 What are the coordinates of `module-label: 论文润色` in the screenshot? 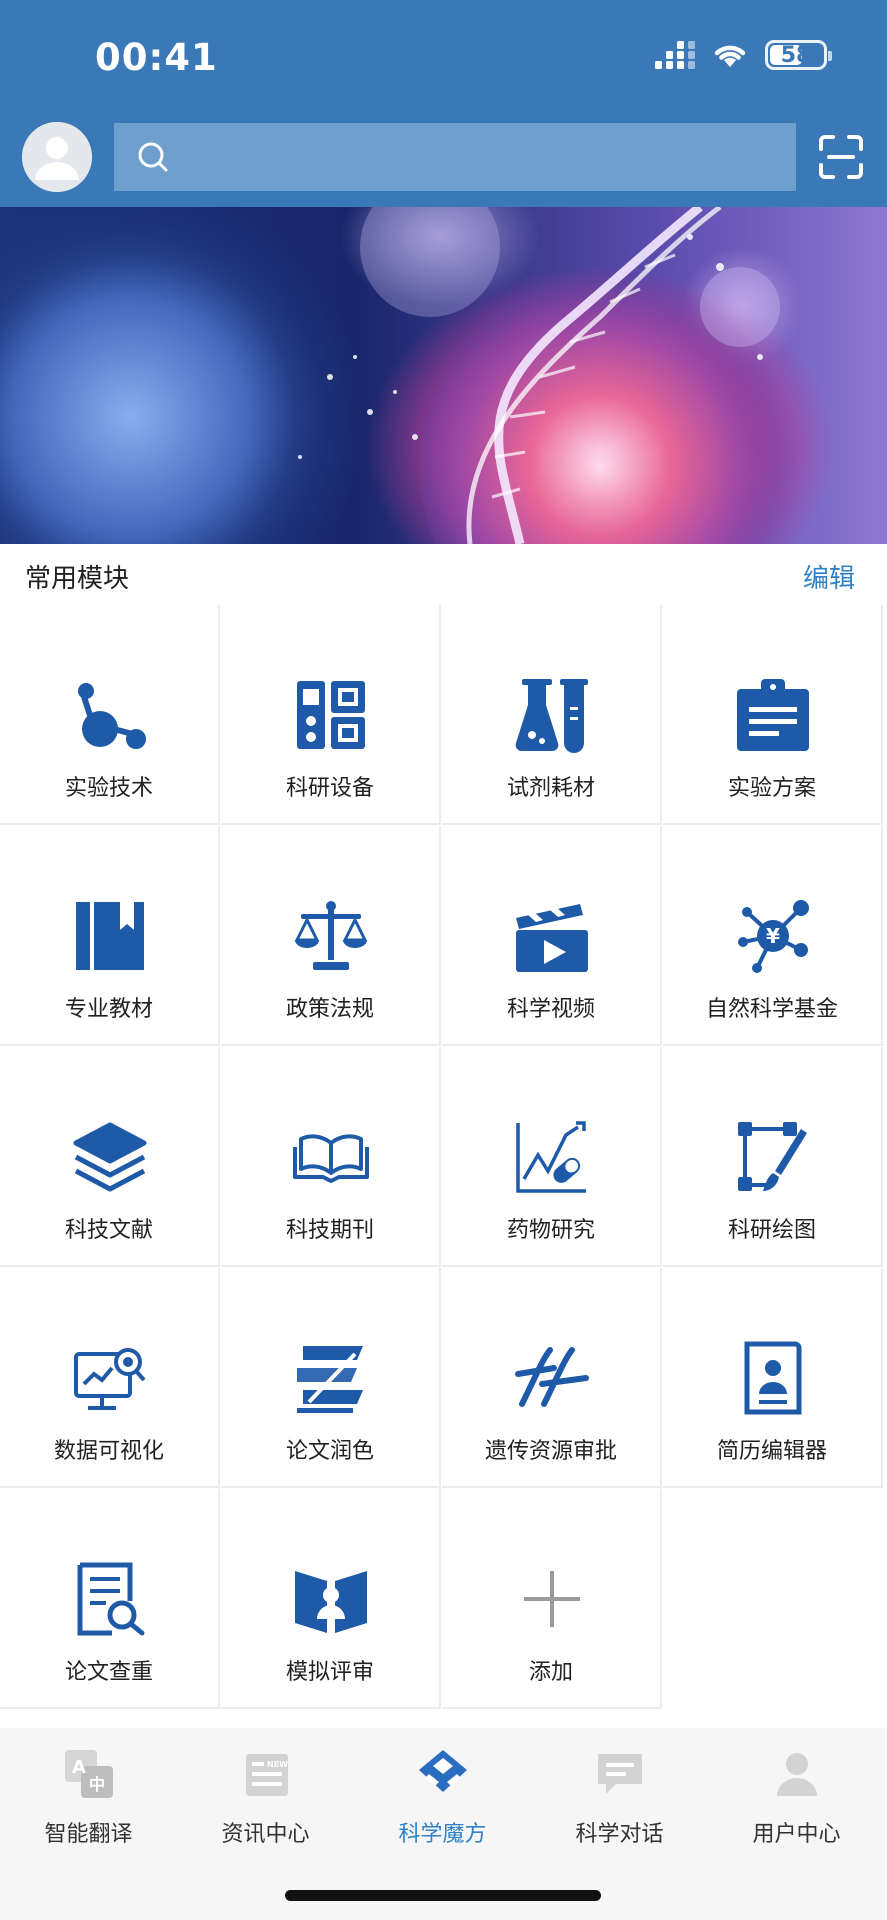 It's located at (329, 1451).